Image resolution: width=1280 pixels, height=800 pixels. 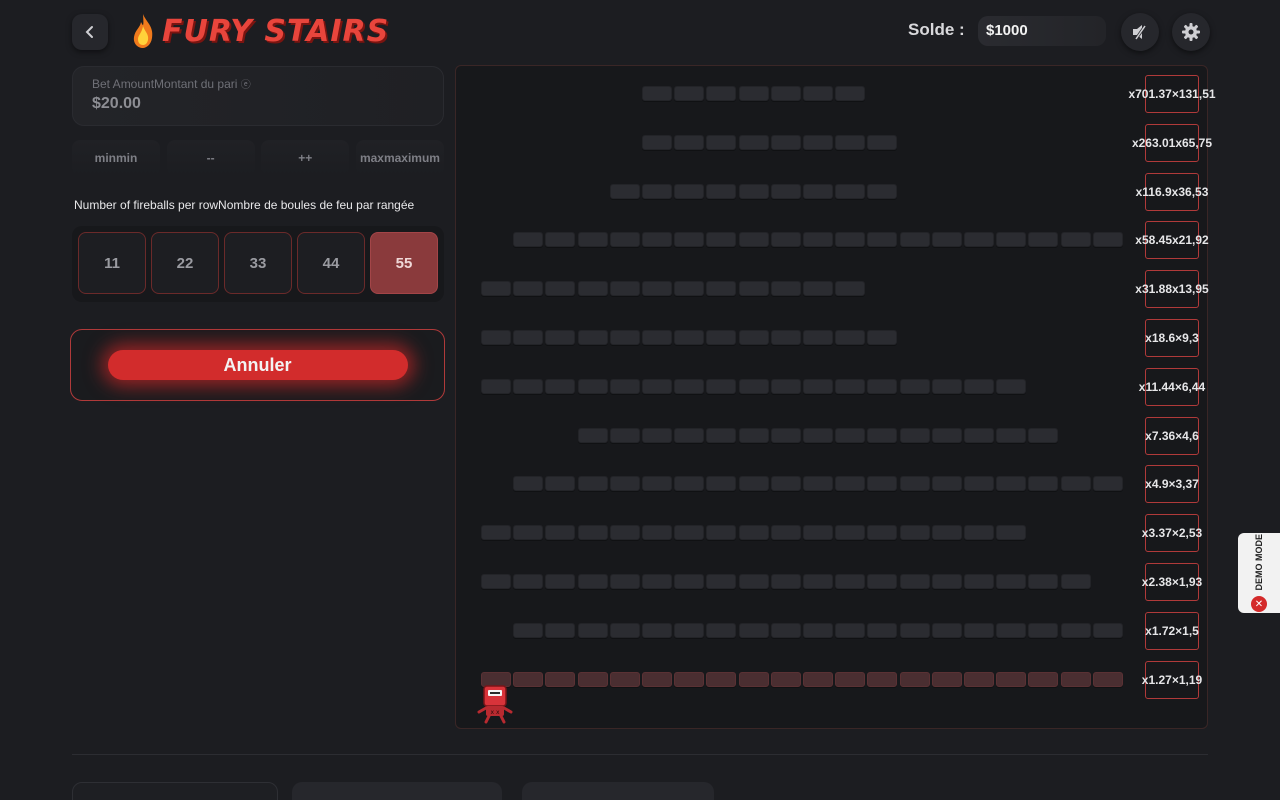 What do you see at coordinates (258, 96) in the screenshot?
I see `bet-amount-field: Bet AmountMontant du pari ⓔ $20.00` at bounding box center [258, 96].